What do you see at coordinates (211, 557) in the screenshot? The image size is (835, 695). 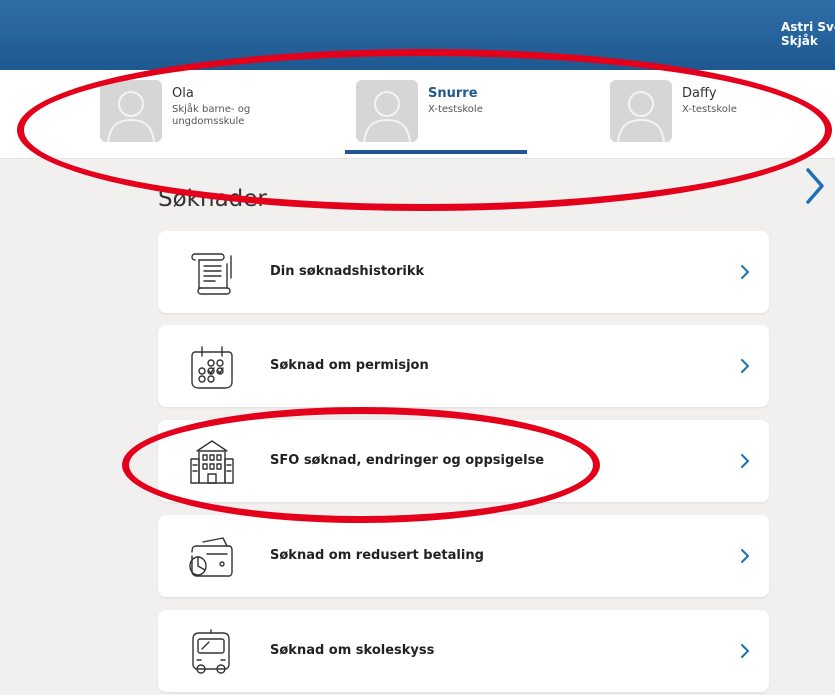 I see `wallet-icon` at bounding box center [211, 557].